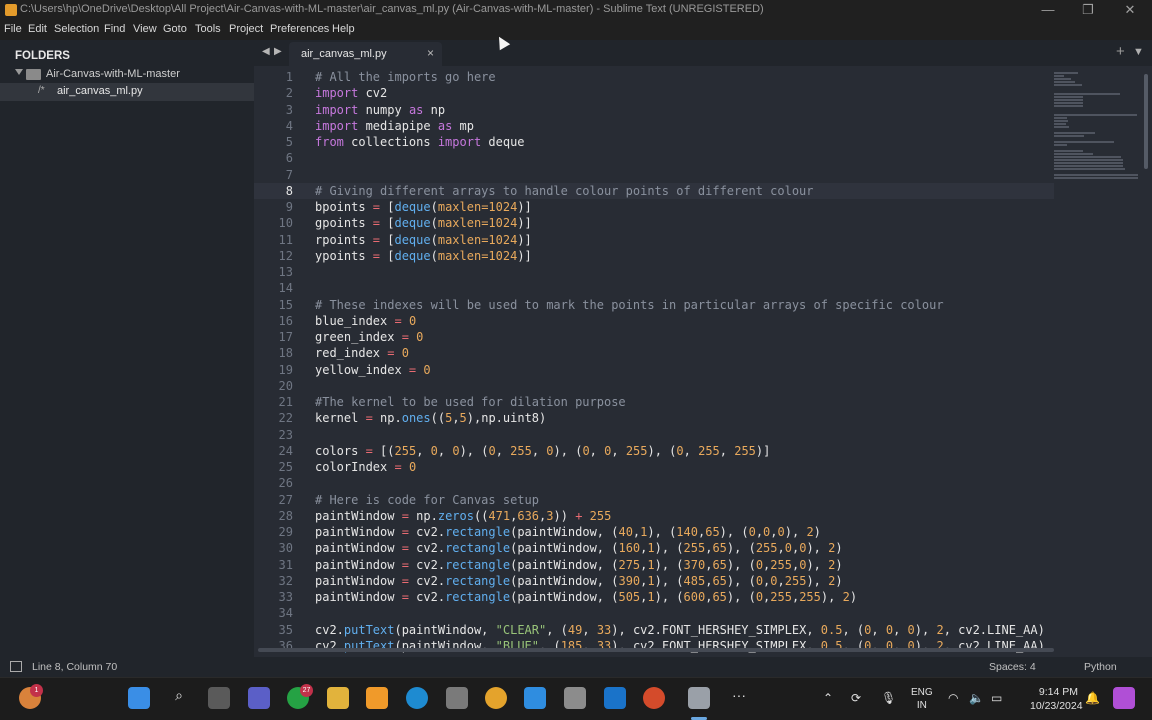 Image resolution: width=1152 pixels, height=720 pixels. I want to click on menu-file: File, so click(13, 29).